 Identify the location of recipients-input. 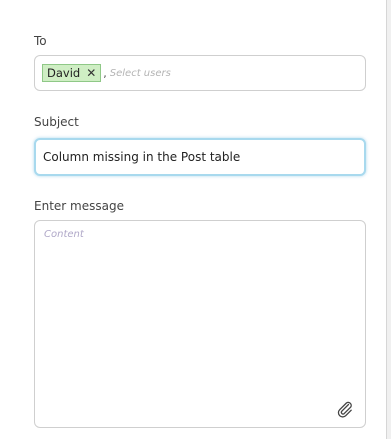
(199, 73).